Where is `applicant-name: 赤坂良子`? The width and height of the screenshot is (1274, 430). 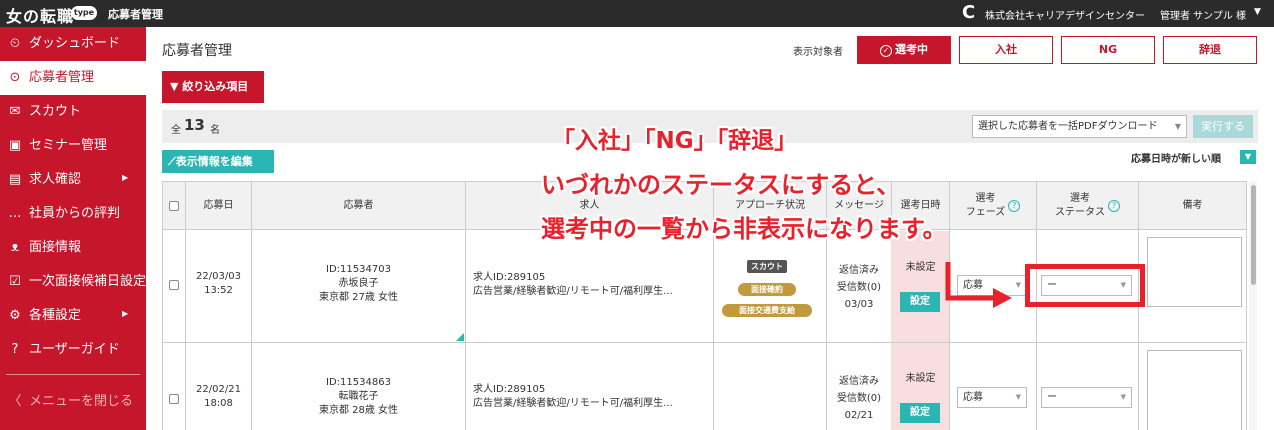 applicant-name: 赤坂良子 is located at coordinates (359, 283).